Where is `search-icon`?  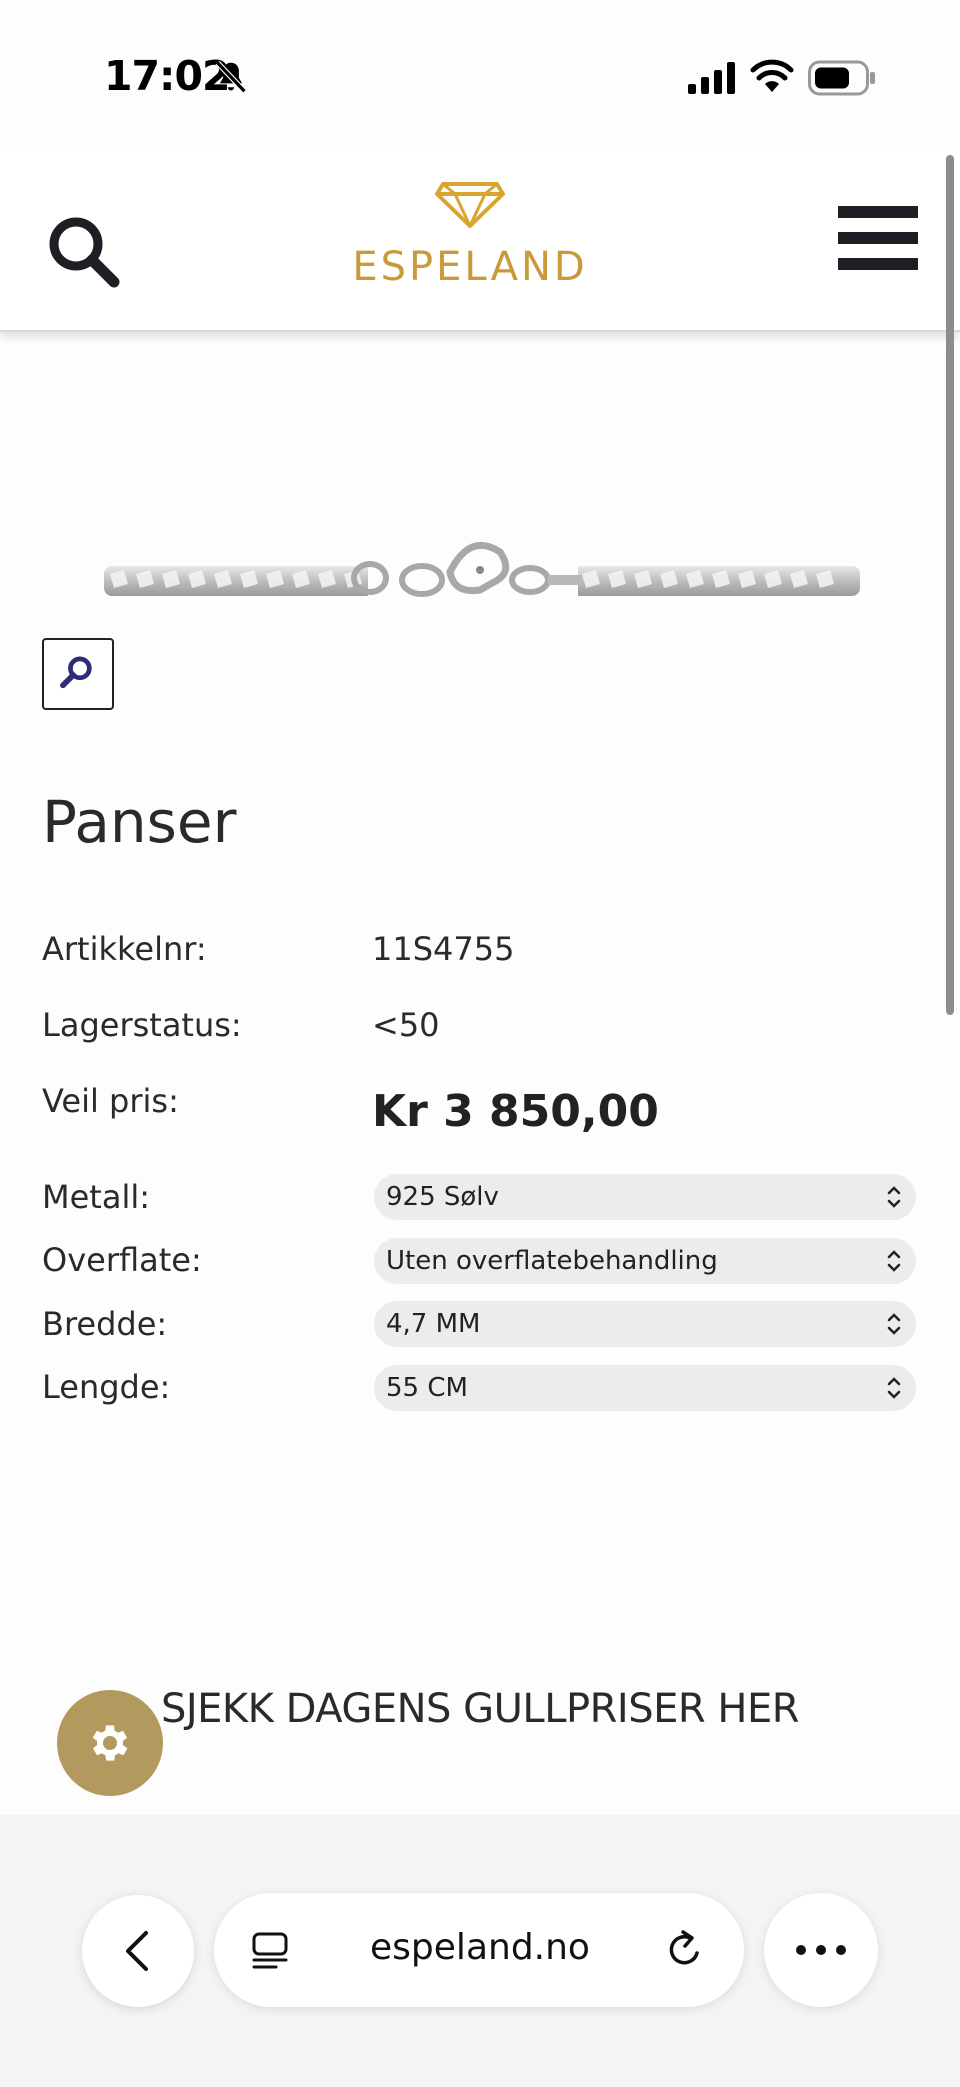
search-icon is located at coordinates (83, 251).